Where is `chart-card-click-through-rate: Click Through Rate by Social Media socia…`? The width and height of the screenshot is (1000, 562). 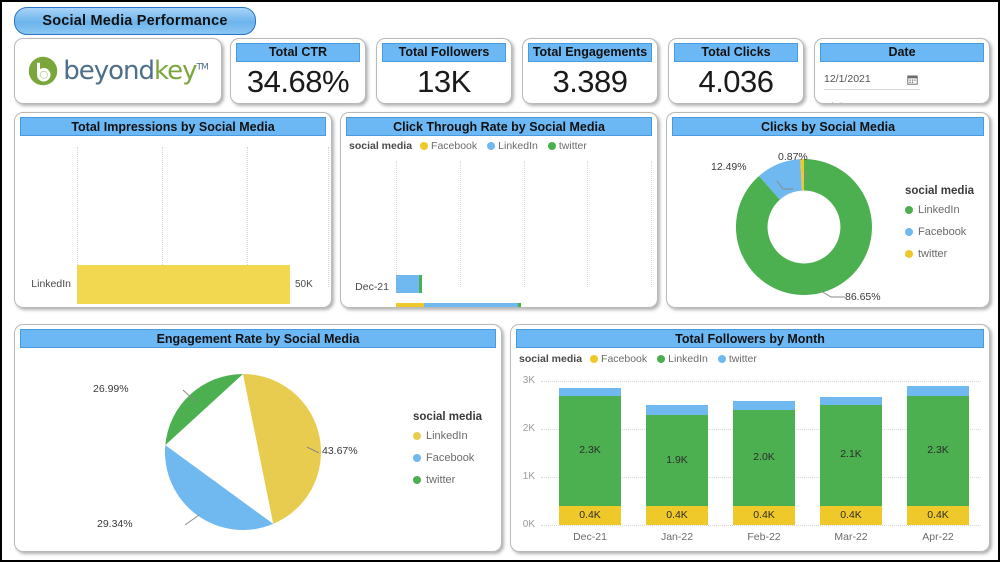 chart-card-click-through-rate: Click Through Rate by Social Media socia… is located at coordinates (499, 210).